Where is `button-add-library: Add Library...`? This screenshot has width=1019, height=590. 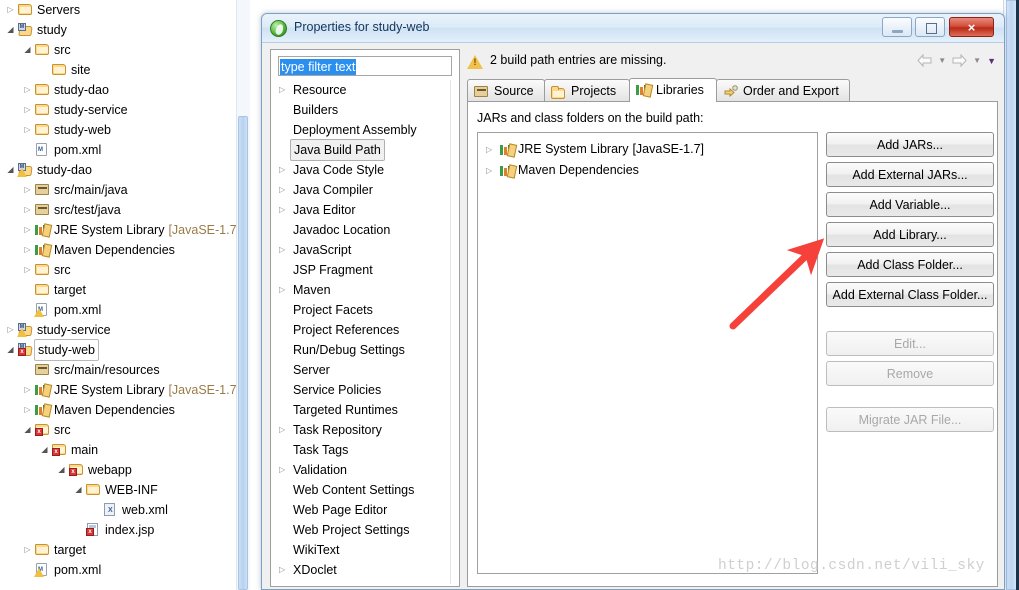
button-add-library: Add Library... is located at coordinates (910, 234).